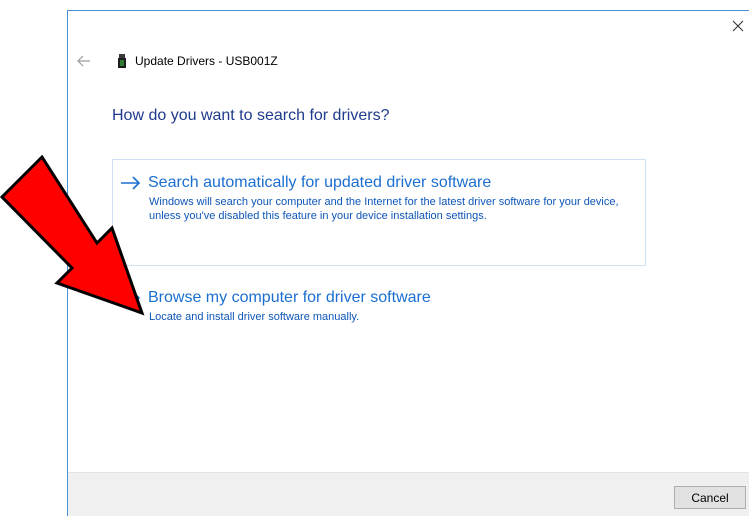 This screenshot has height=516, width=749. I want to click on page-heading: How do you want to search for drivers?, so click(251, 115).